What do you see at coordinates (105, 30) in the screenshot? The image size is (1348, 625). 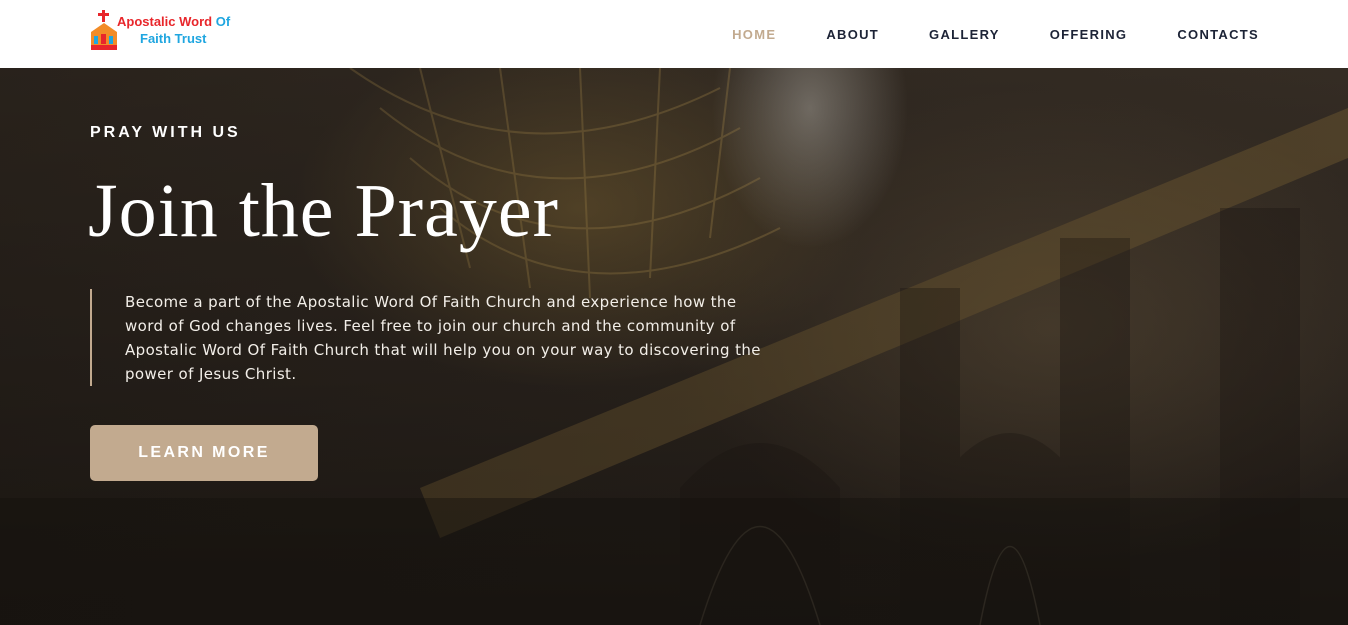 I see `church-logo-icon` at bounding box center [105, 30].